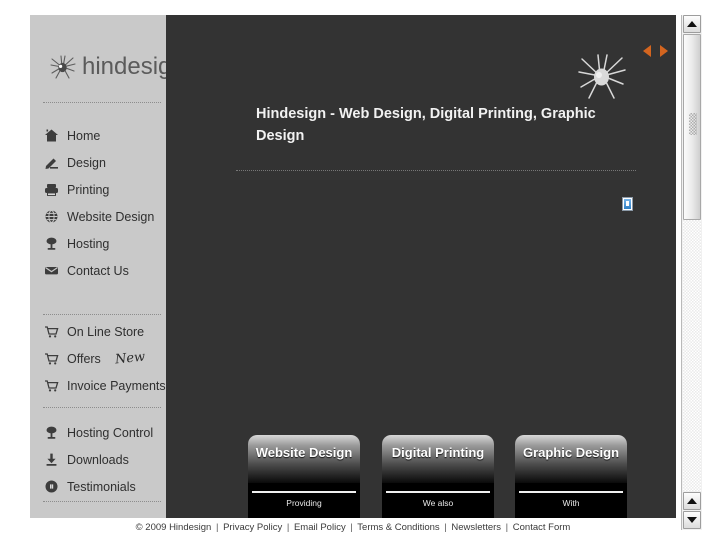 The image size is (727, 545). Describe the element at coordinates (571, 452) in the screenshot. I see `promo-panel-title: Graphic Design` at that location.